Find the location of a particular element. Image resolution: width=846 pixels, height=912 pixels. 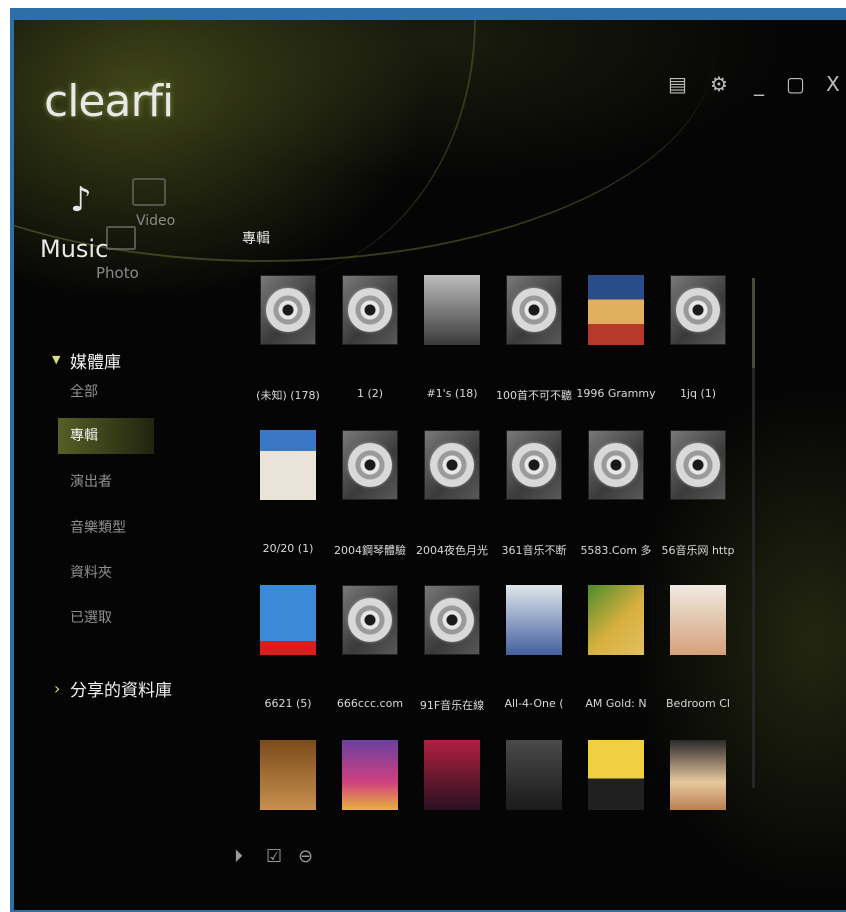

album-caption: 1jq (1) is located at coordinates (698, 393).